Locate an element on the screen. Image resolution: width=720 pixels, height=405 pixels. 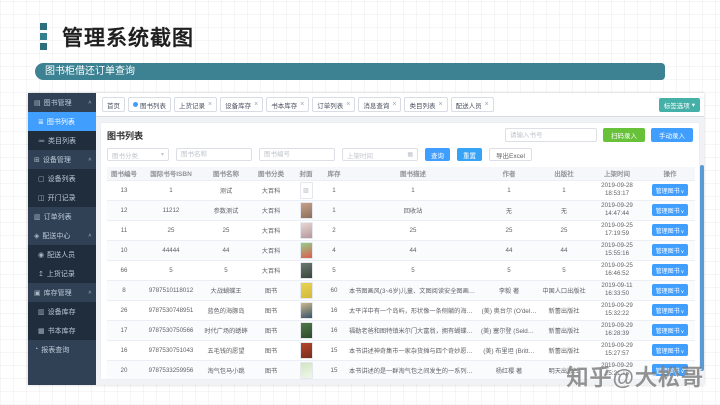
chevron-up-icon: ∧ is located at coordinates (89, 103).